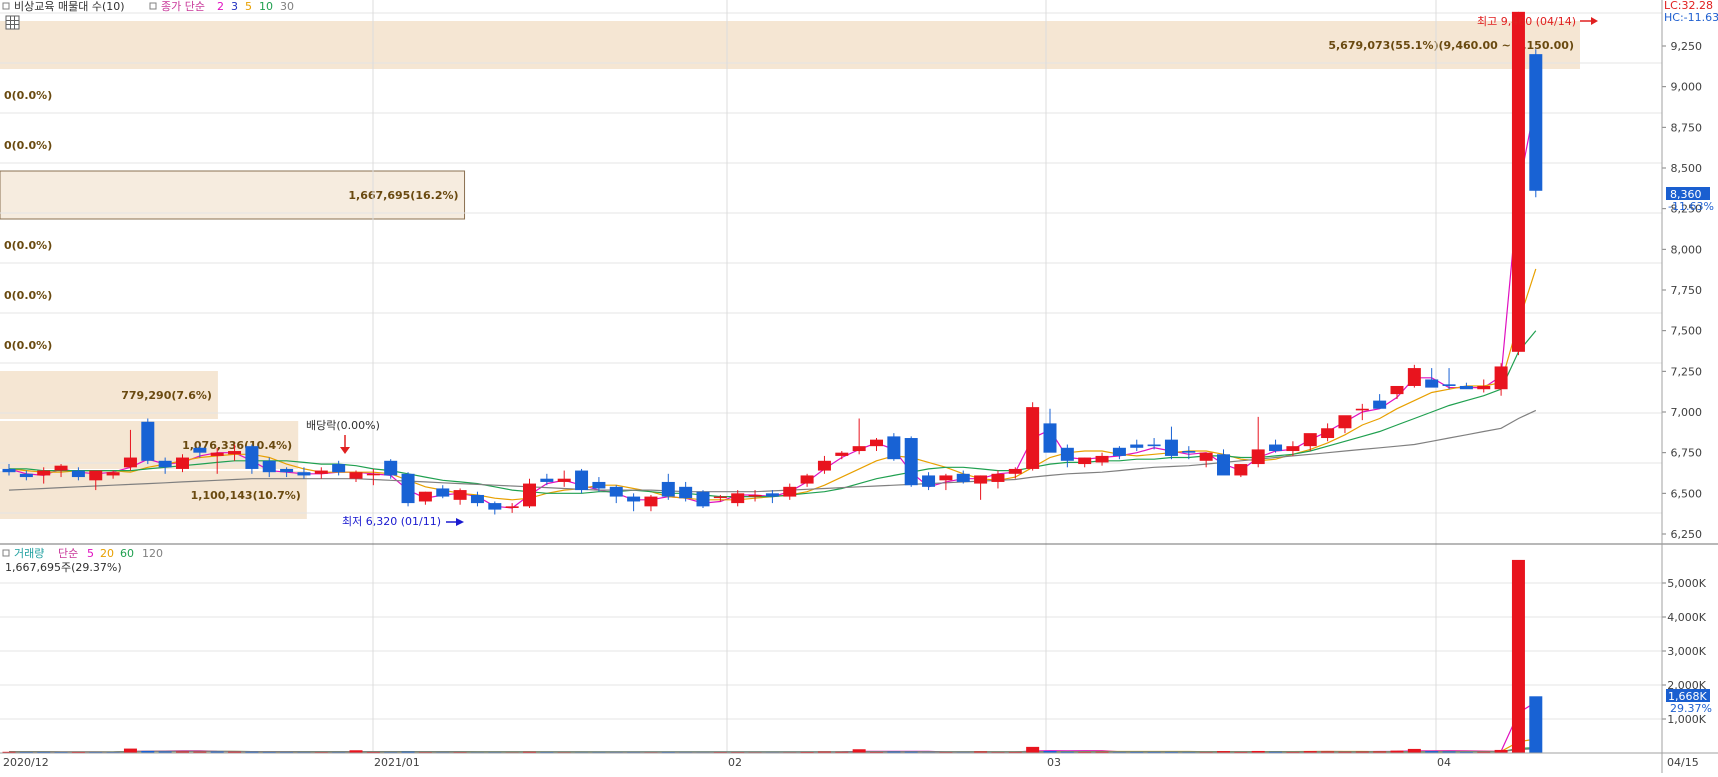 This screenshot has height=777, width=1718. What do you see at coordinates (343, 425) in the screenshot?
I see `dividend-label: 배당락(0.00%)` at bounding box center [343, 425].